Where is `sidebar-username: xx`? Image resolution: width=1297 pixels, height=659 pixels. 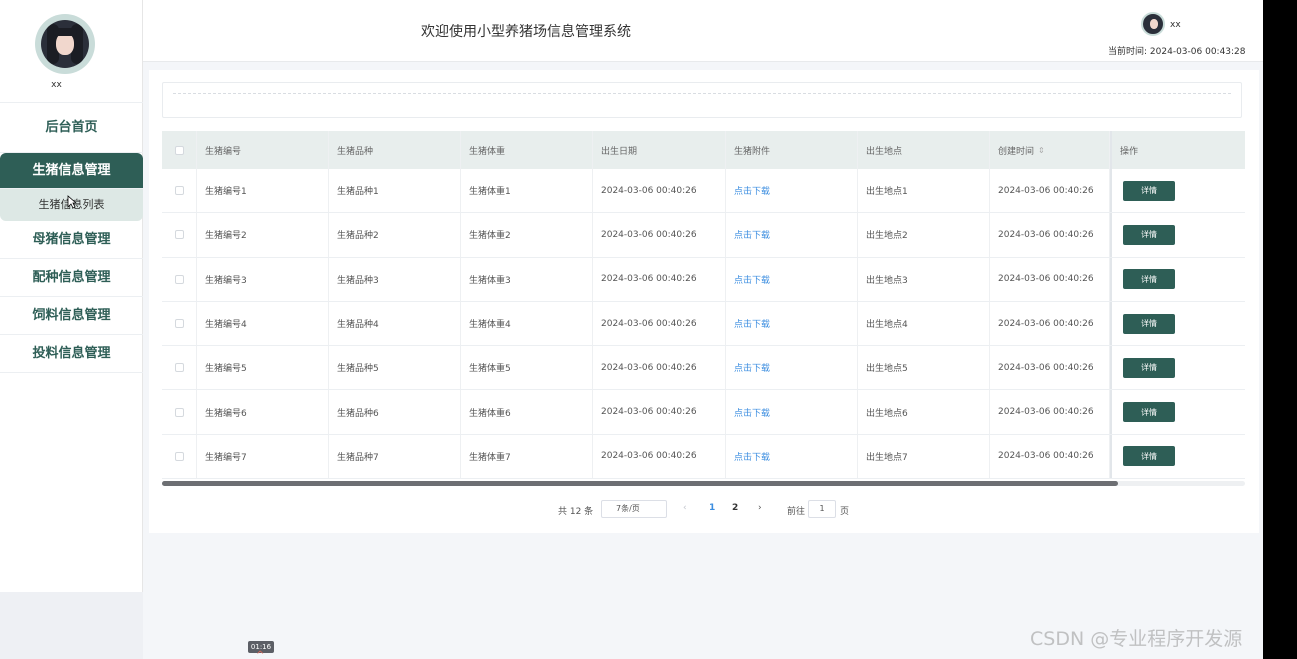
sidebar-username: xx is located at coordinates (56, 85).